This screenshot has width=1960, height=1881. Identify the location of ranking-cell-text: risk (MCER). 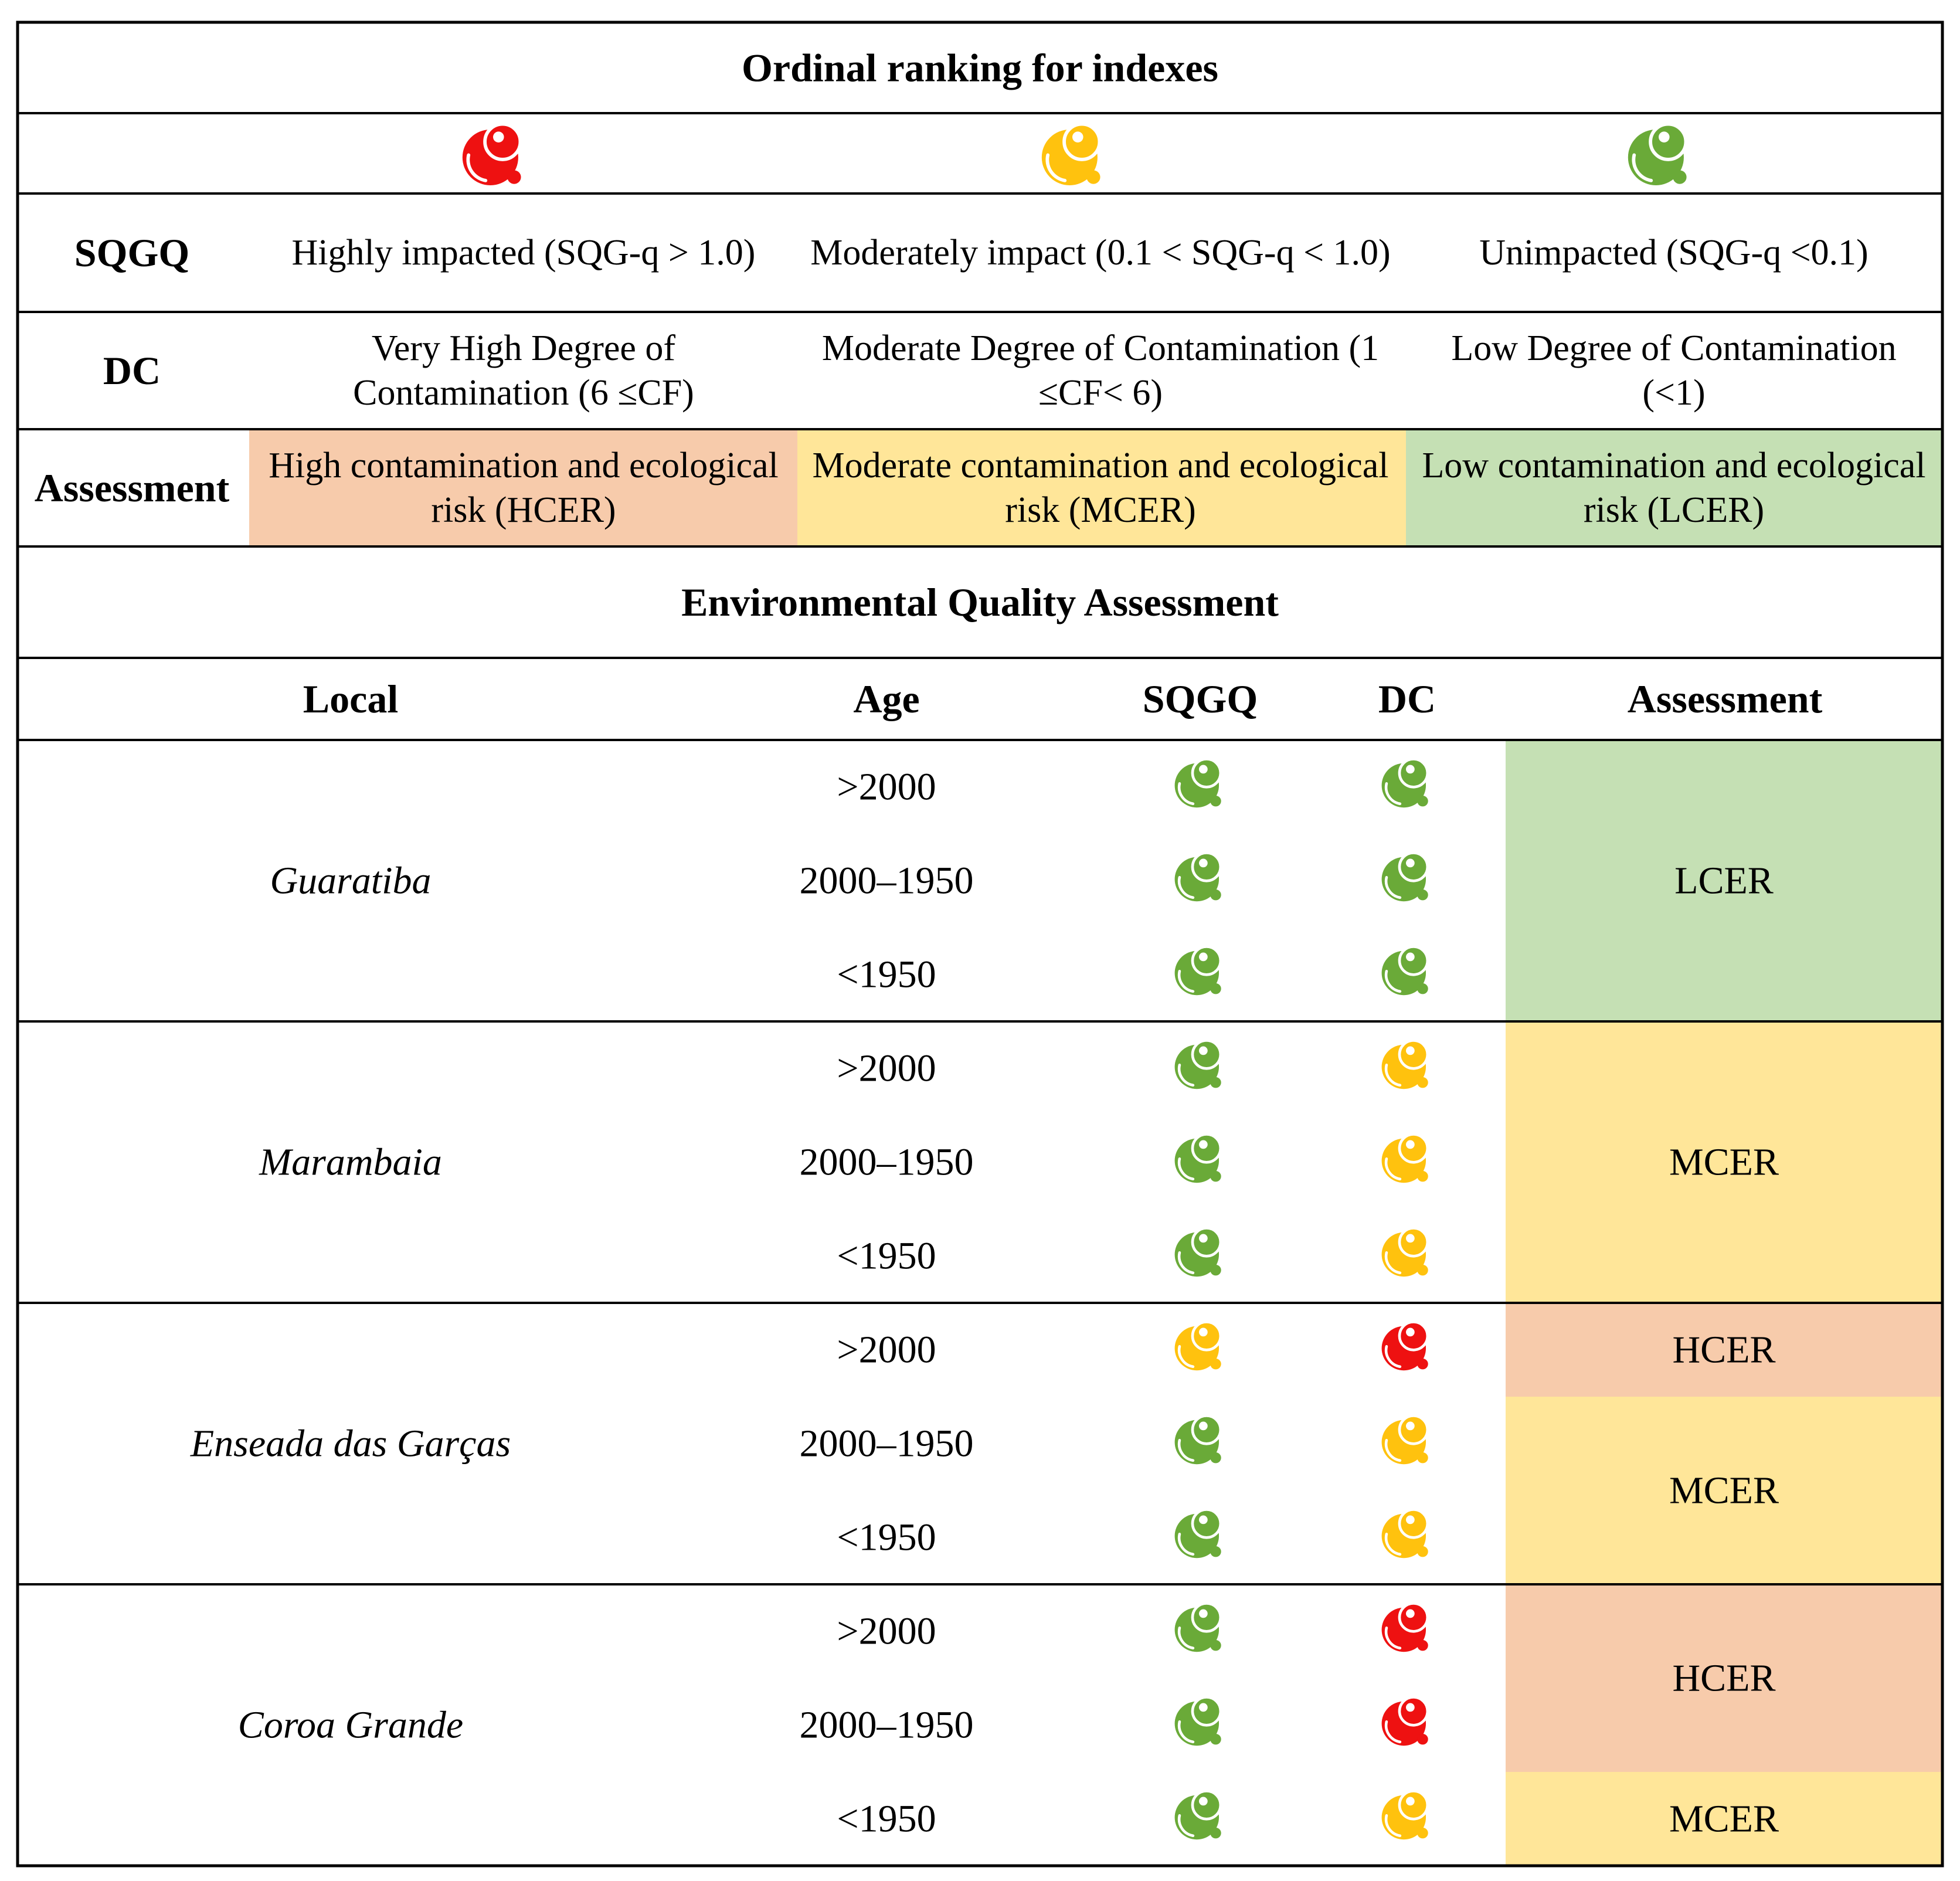
(1100, 510).